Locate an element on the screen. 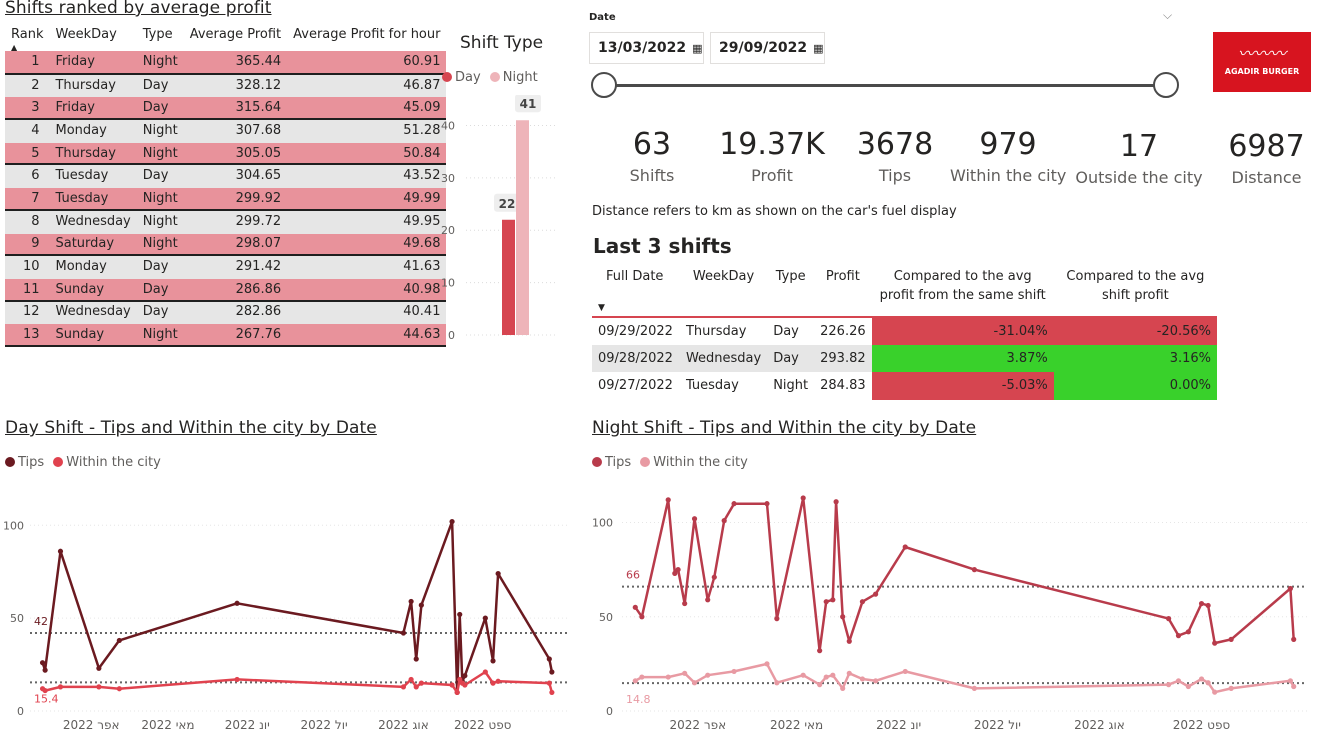 Image resolution: width=1323 pixels, height=741 pixels. avg-profit-cell: 286.86 is located at coordinates (235, 289).